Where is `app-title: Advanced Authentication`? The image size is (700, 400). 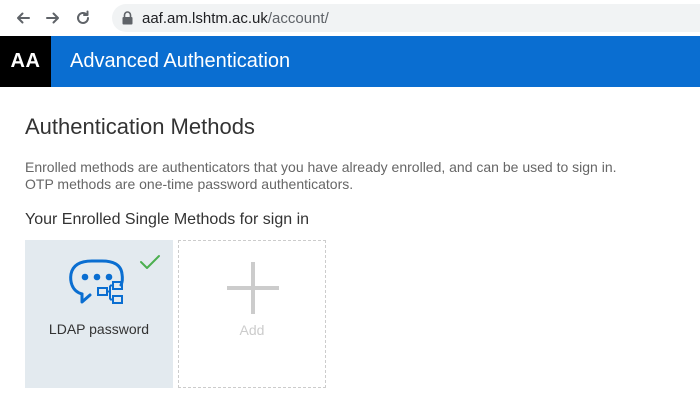 app-title: Advanced Authentication is located at coordinates (180, 61).